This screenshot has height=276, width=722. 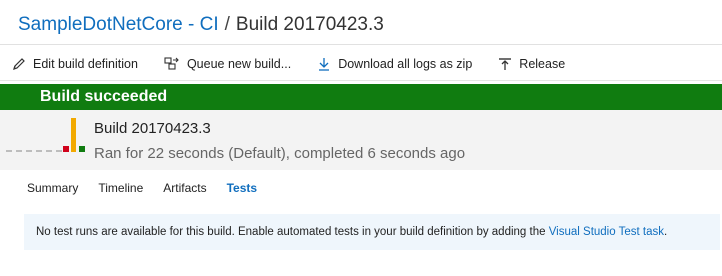 What do you see at coordinates (104, 96) in the screenshot?
I see `build-status-text: Build succeeded` at bounding box center [104, 96].